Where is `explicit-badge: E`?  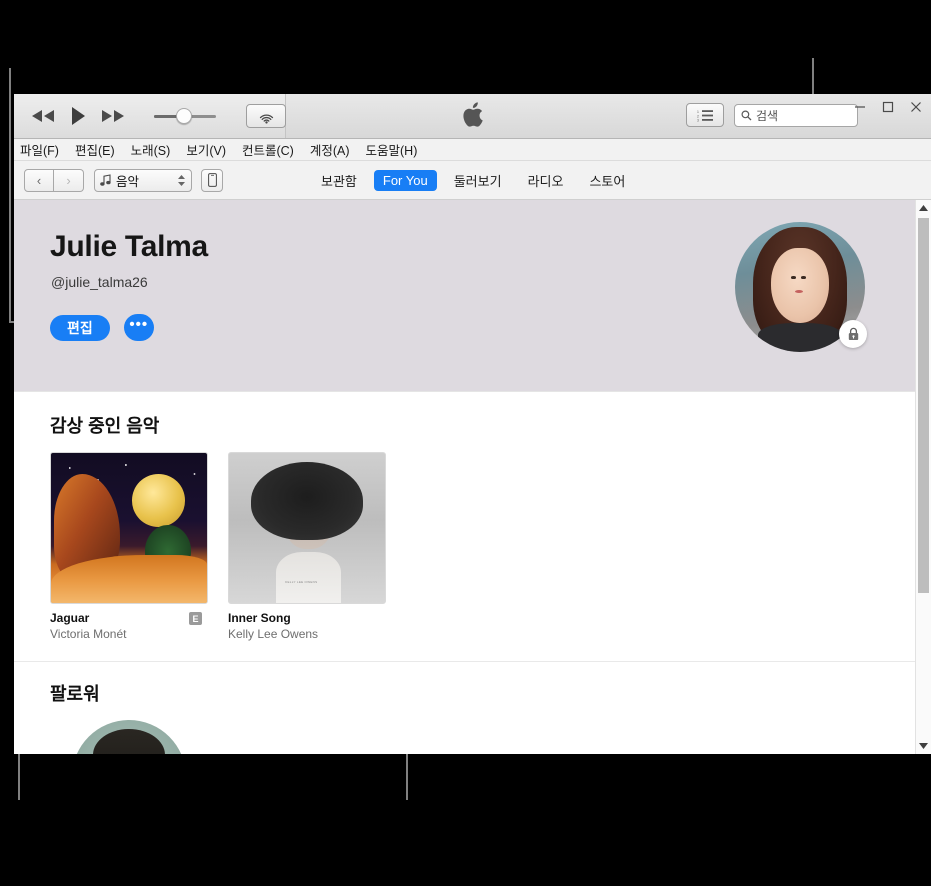
explicit-badge: E is located at coordinates (195, 618).